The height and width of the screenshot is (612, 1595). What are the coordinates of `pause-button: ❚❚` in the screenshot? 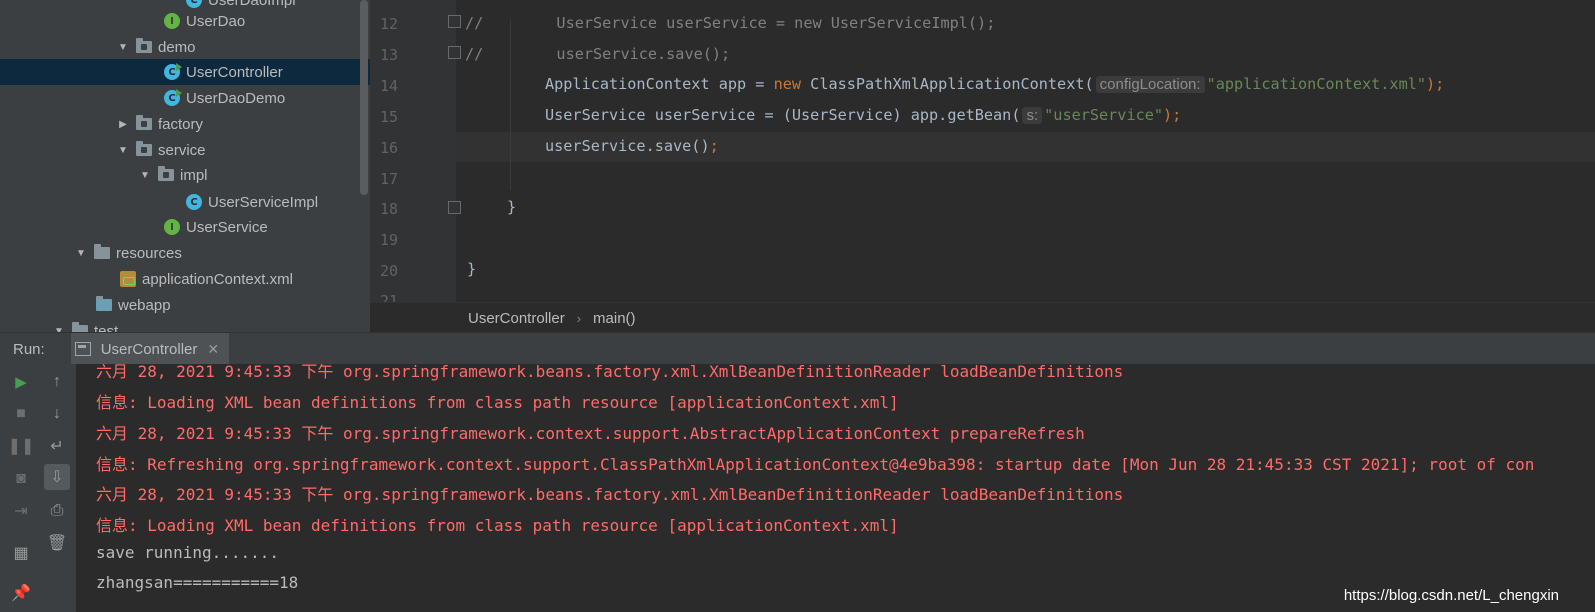 It's located at (21, 446).